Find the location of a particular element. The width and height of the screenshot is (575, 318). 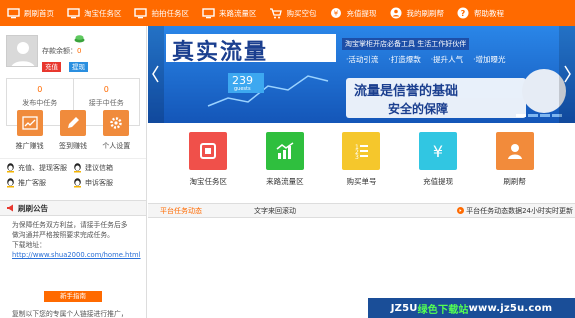

play-icon is located at coordinates (461, 210).